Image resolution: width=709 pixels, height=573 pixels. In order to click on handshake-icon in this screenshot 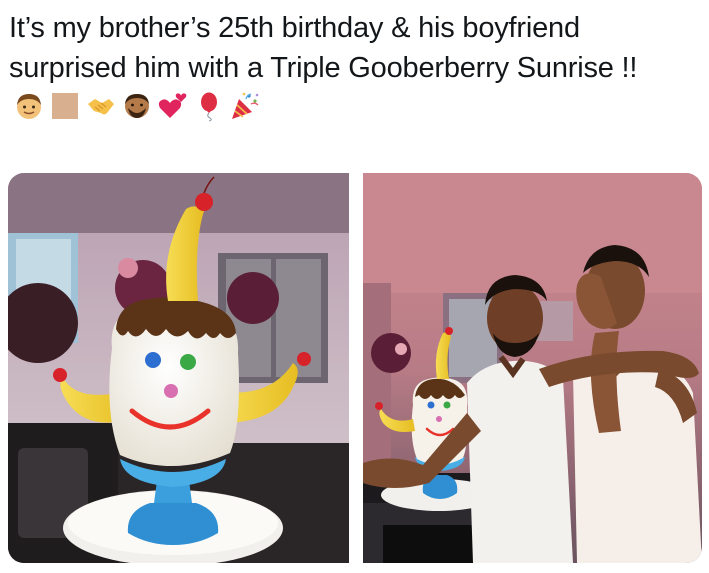, I will do `click(101, 107)`.